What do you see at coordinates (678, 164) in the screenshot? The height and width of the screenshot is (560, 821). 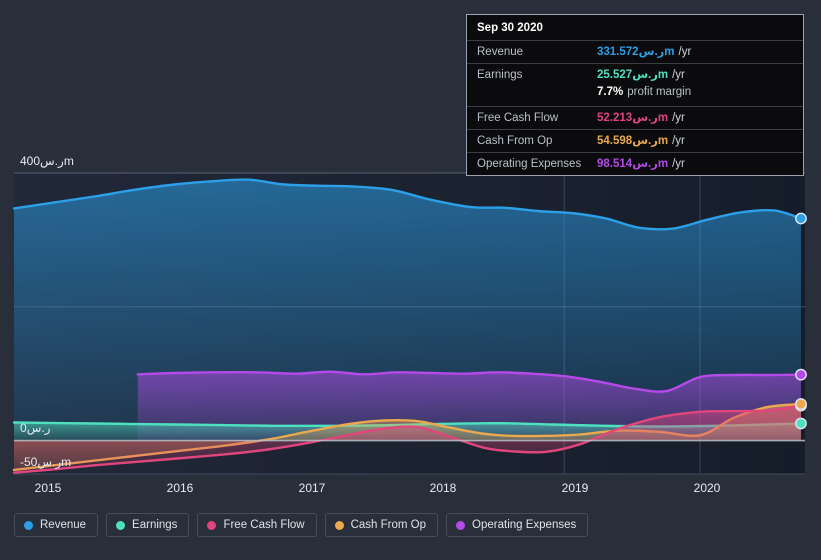 I see `tooltip-unit-operating-expenses: /yr` at bounding box center [678, 164].